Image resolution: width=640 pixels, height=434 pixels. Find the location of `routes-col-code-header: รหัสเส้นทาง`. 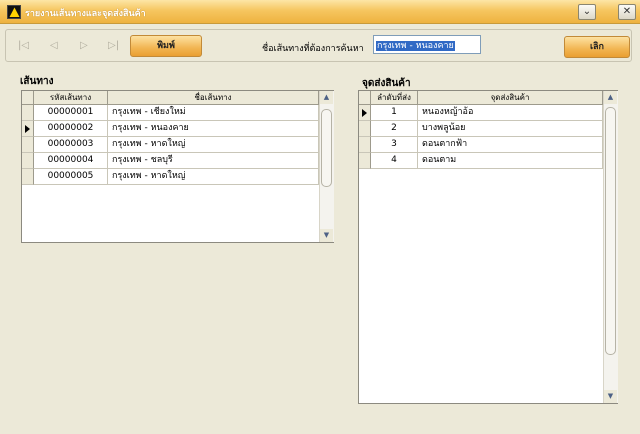

routes-col-code-header: รหัสเส้นทาง is located at coordinates (71, 98).